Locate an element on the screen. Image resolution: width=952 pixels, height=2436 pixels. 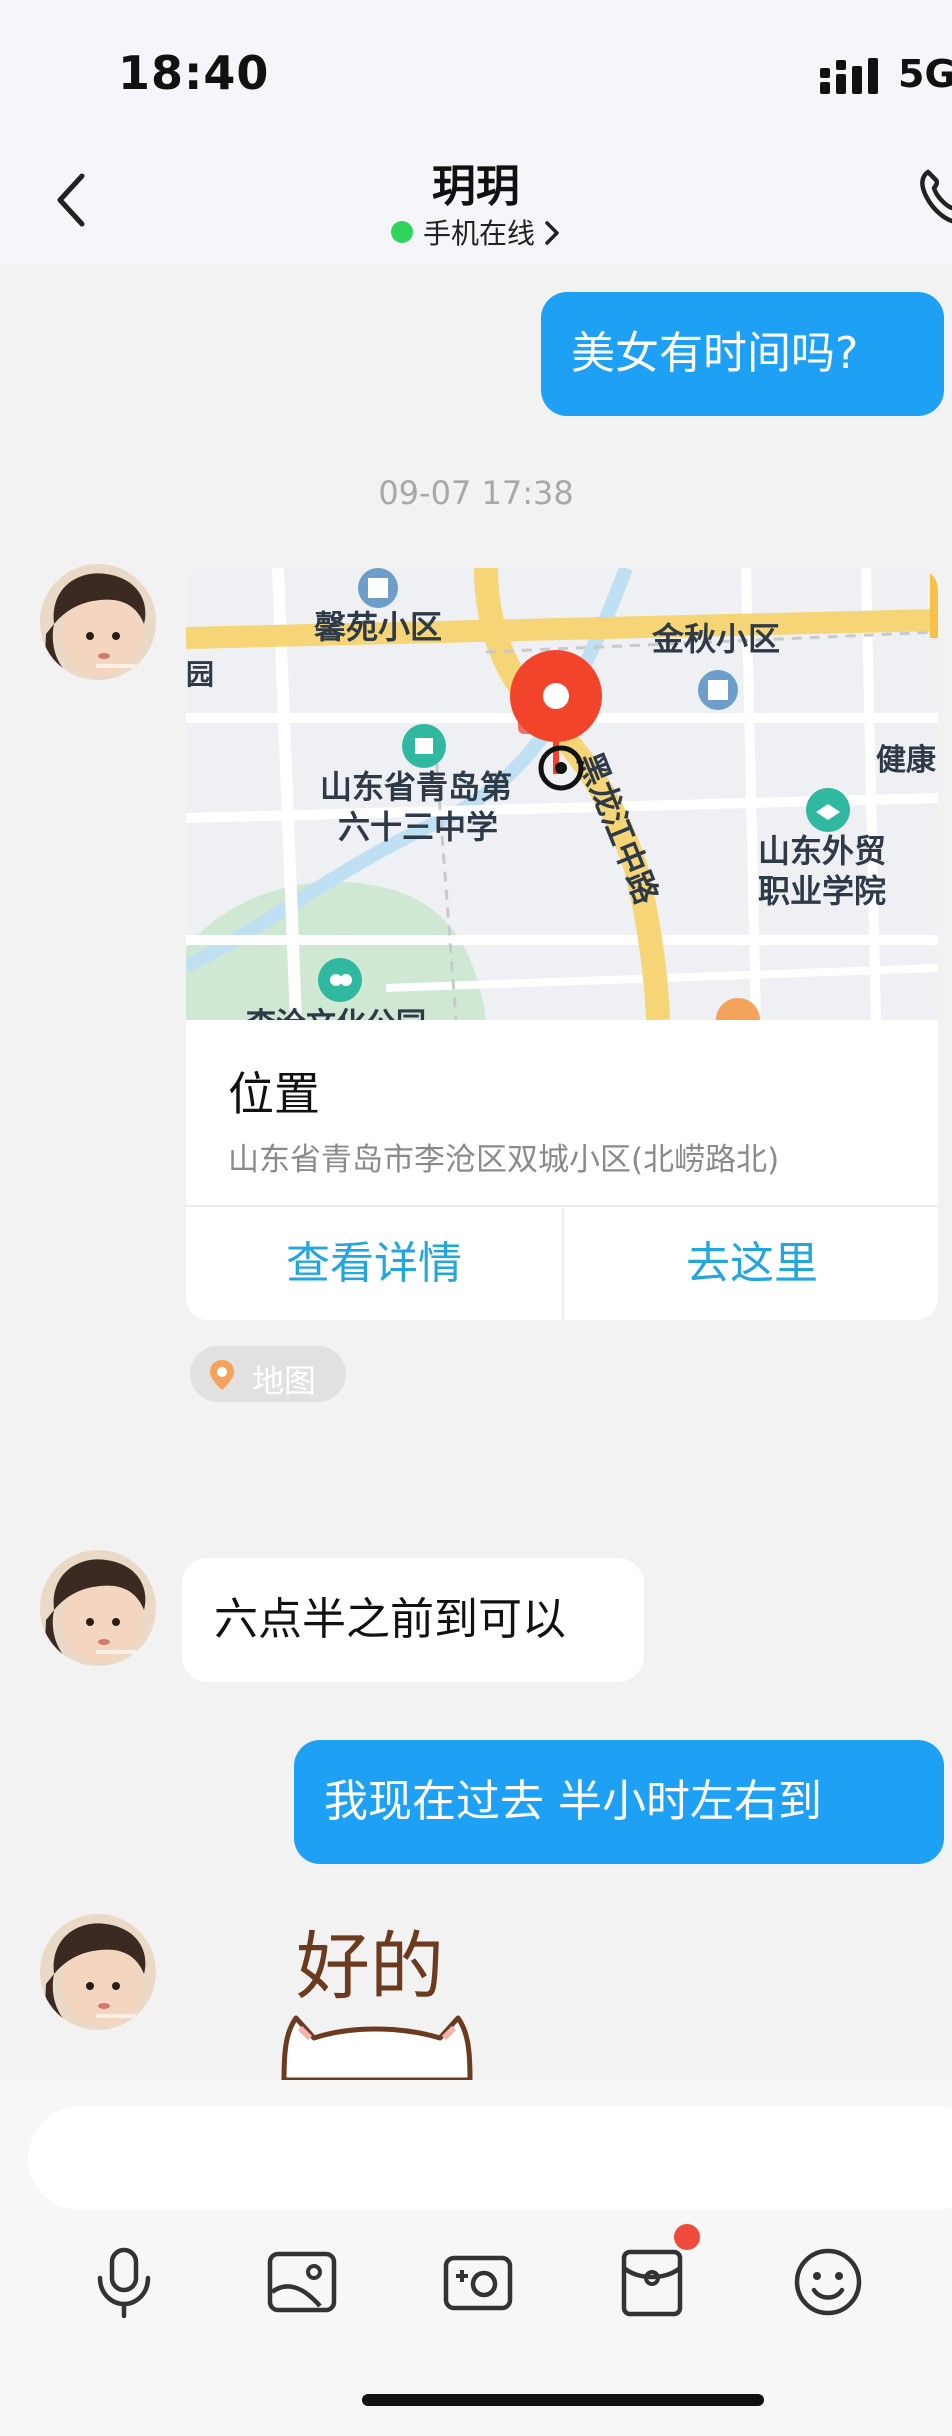
microphone-icon is located at coordinates (124, 2283).